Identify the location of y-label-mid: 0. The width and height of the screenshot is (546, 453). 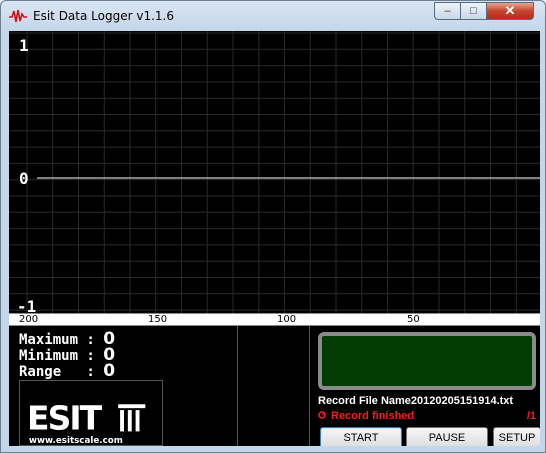
(24, 178).